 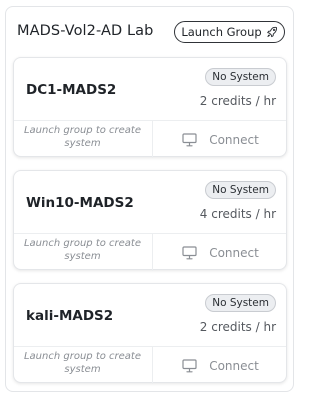 I want to click on launch-group-button: Launch Group, so click(x=229, y=32).